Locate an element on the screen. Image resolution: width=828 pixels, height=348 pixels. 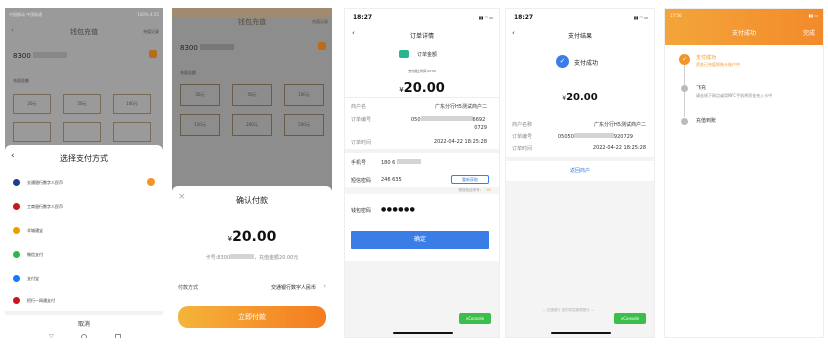
payment-method-item: 工商银行数字人民币 is located at coordinates (85, 207).